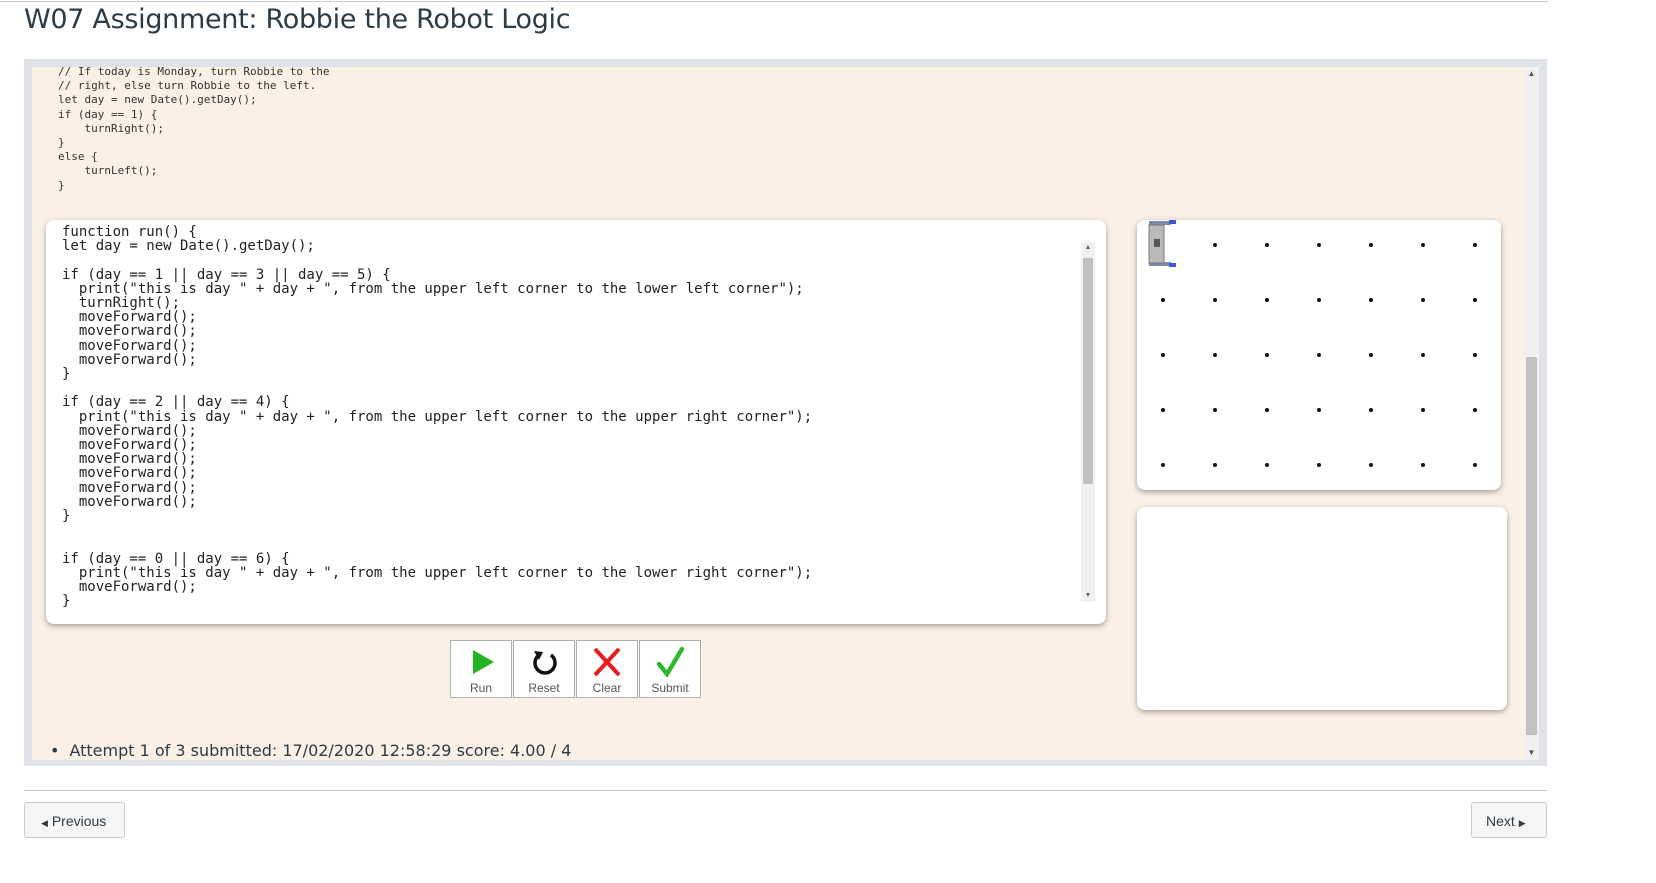 The height and width of the screenshot is (883, 1656). I want to click on close-icon, so click(607, 662).